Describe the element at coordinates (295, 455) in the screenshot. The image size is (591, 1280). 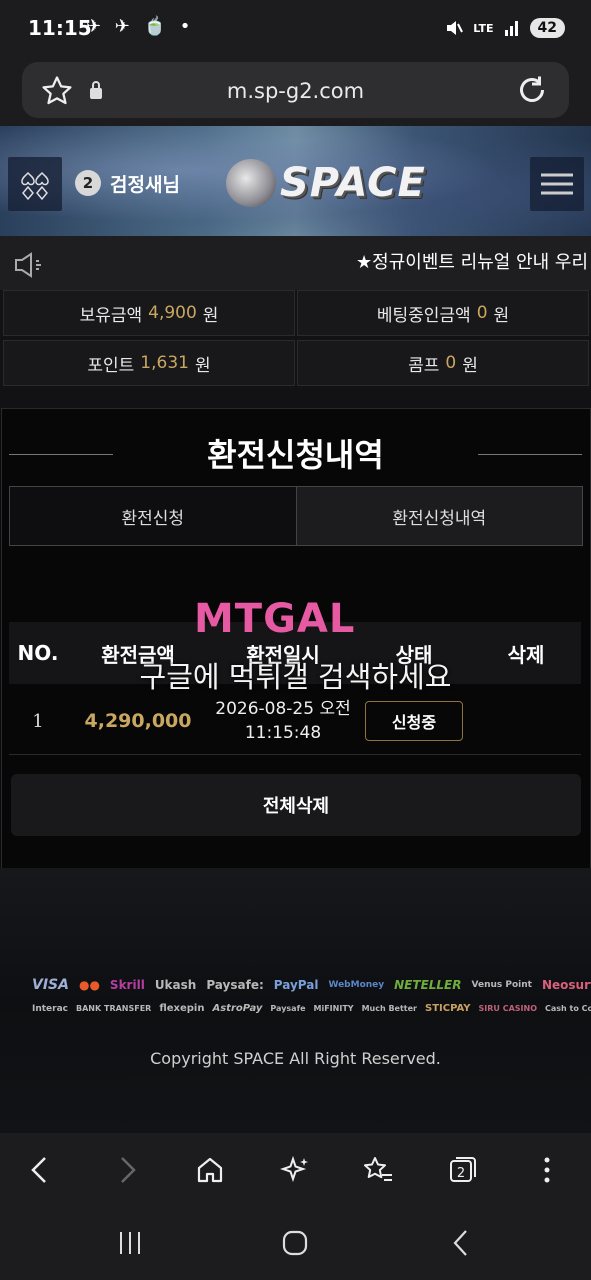
I see `page-title: 환전신청내역` at that location.